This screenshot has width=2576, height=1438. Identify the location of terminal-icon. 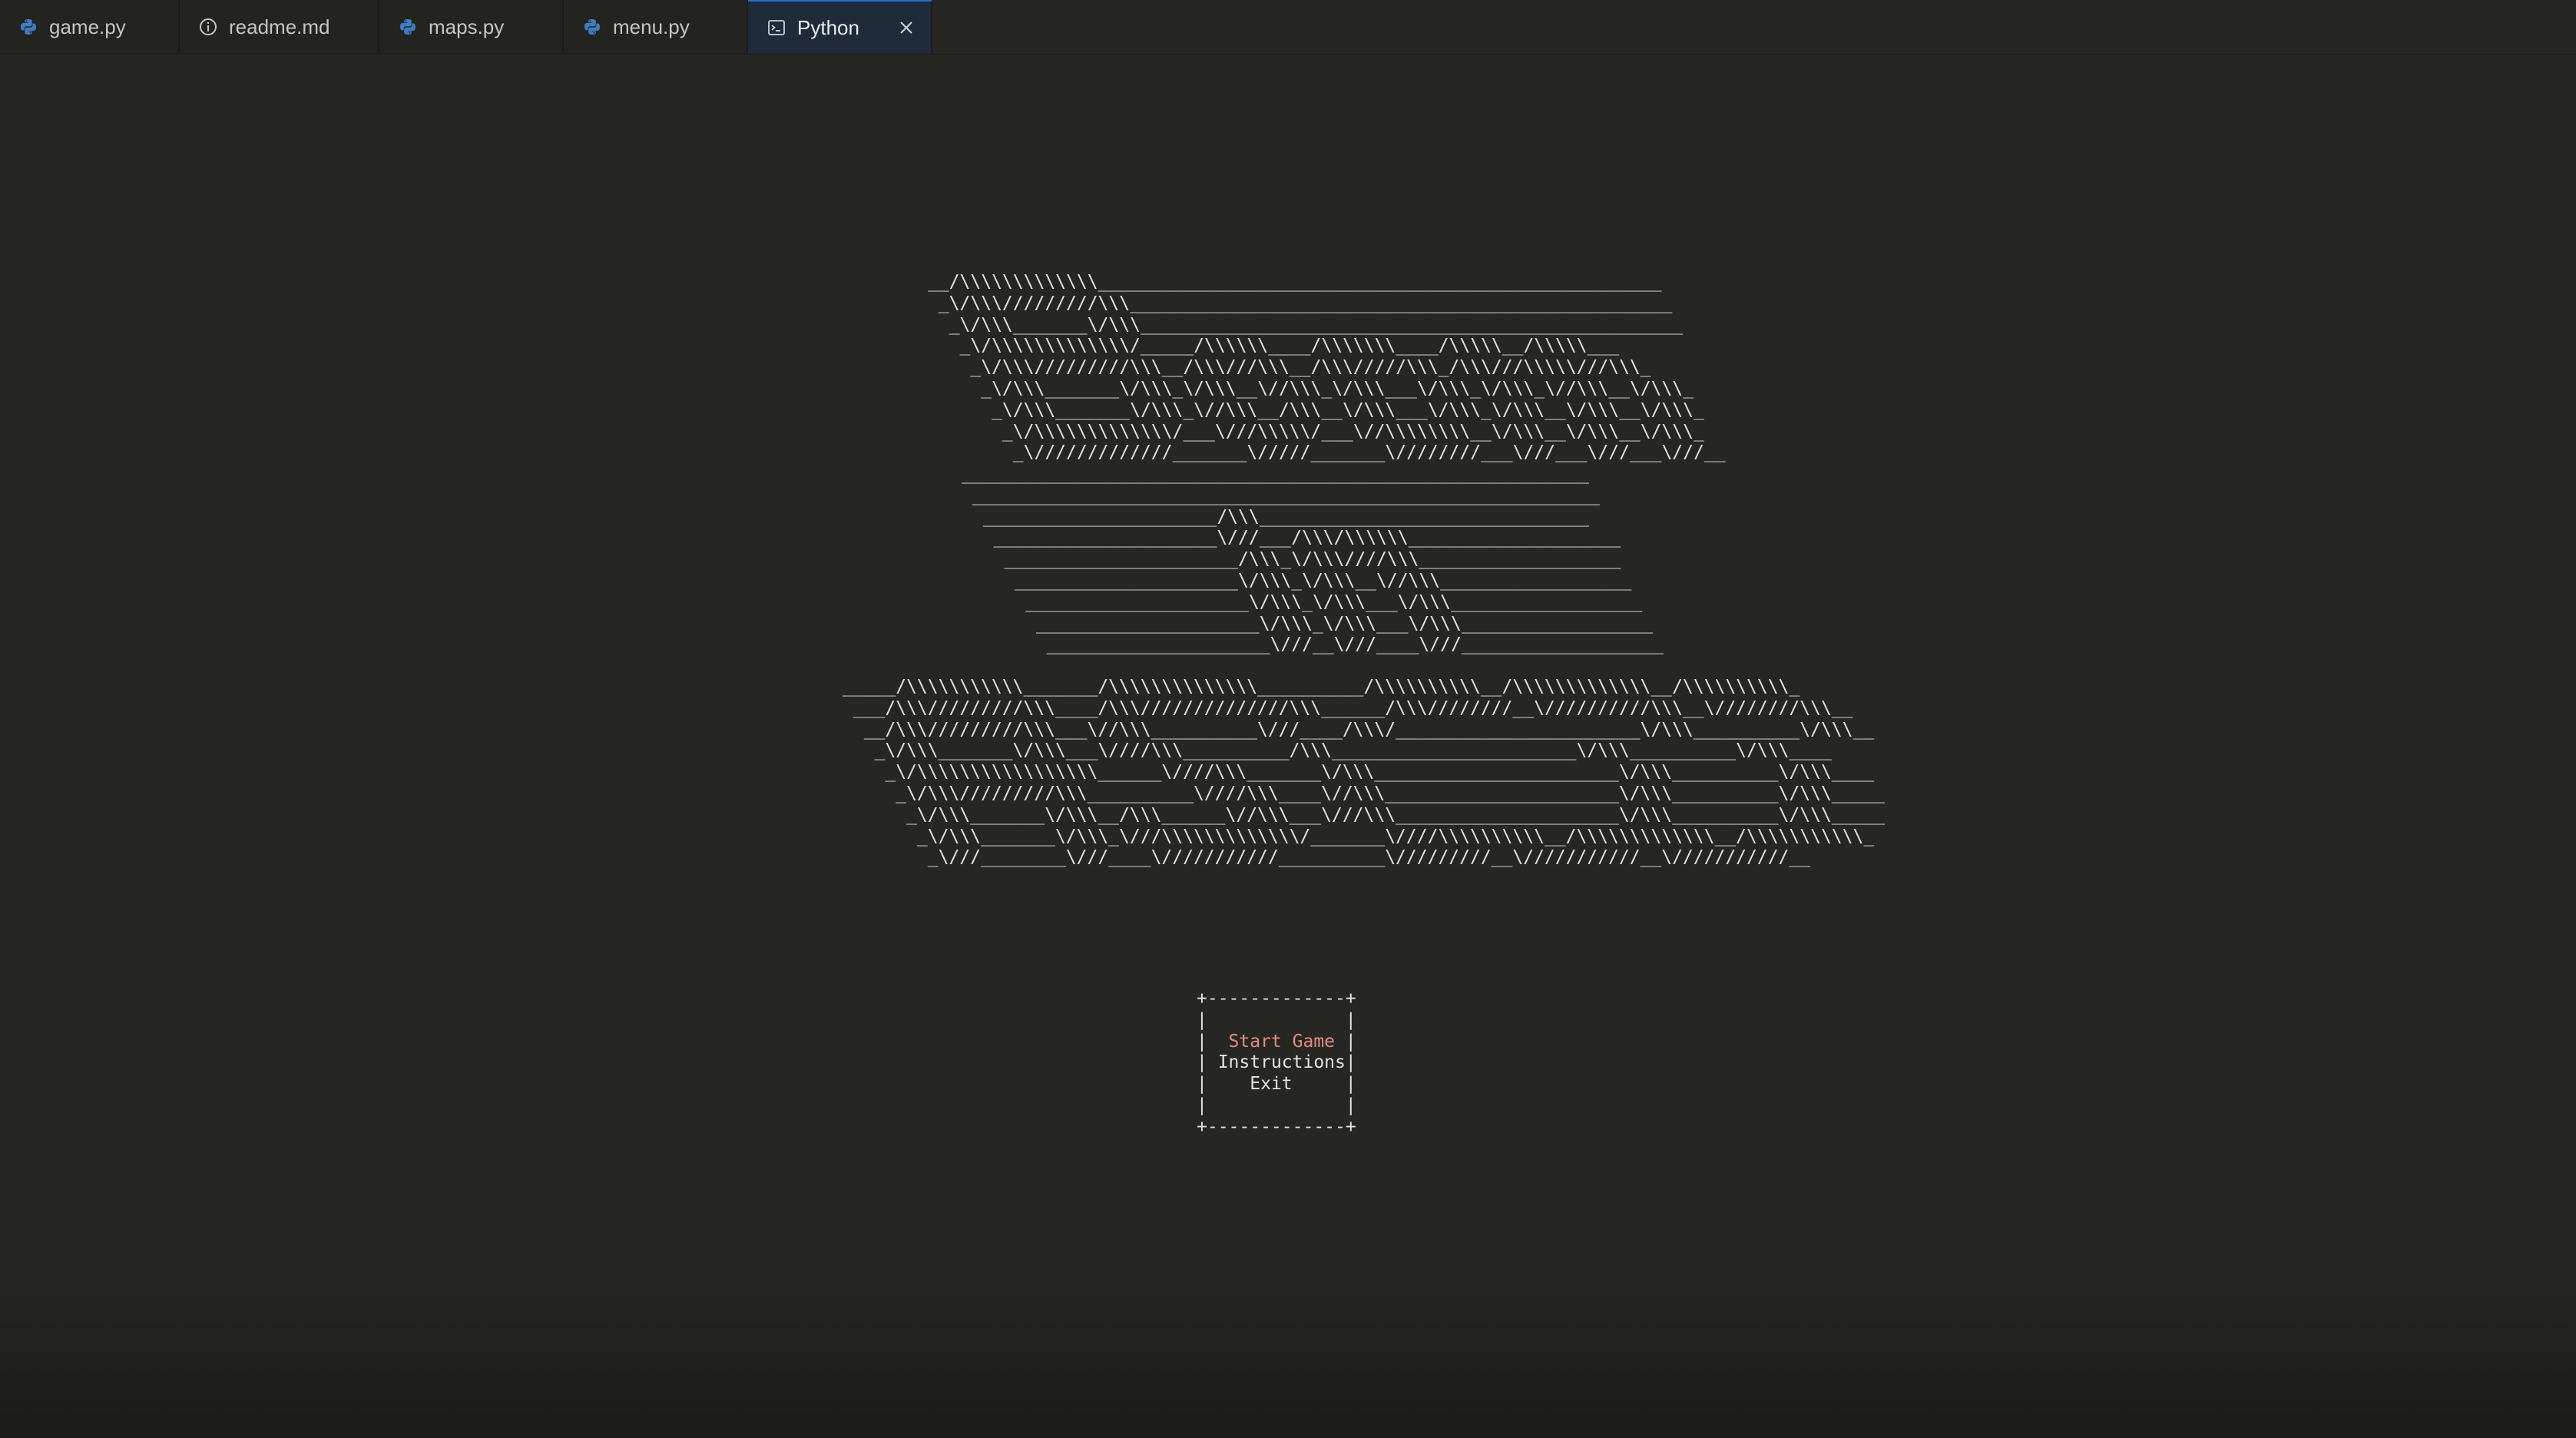
(776, 28).